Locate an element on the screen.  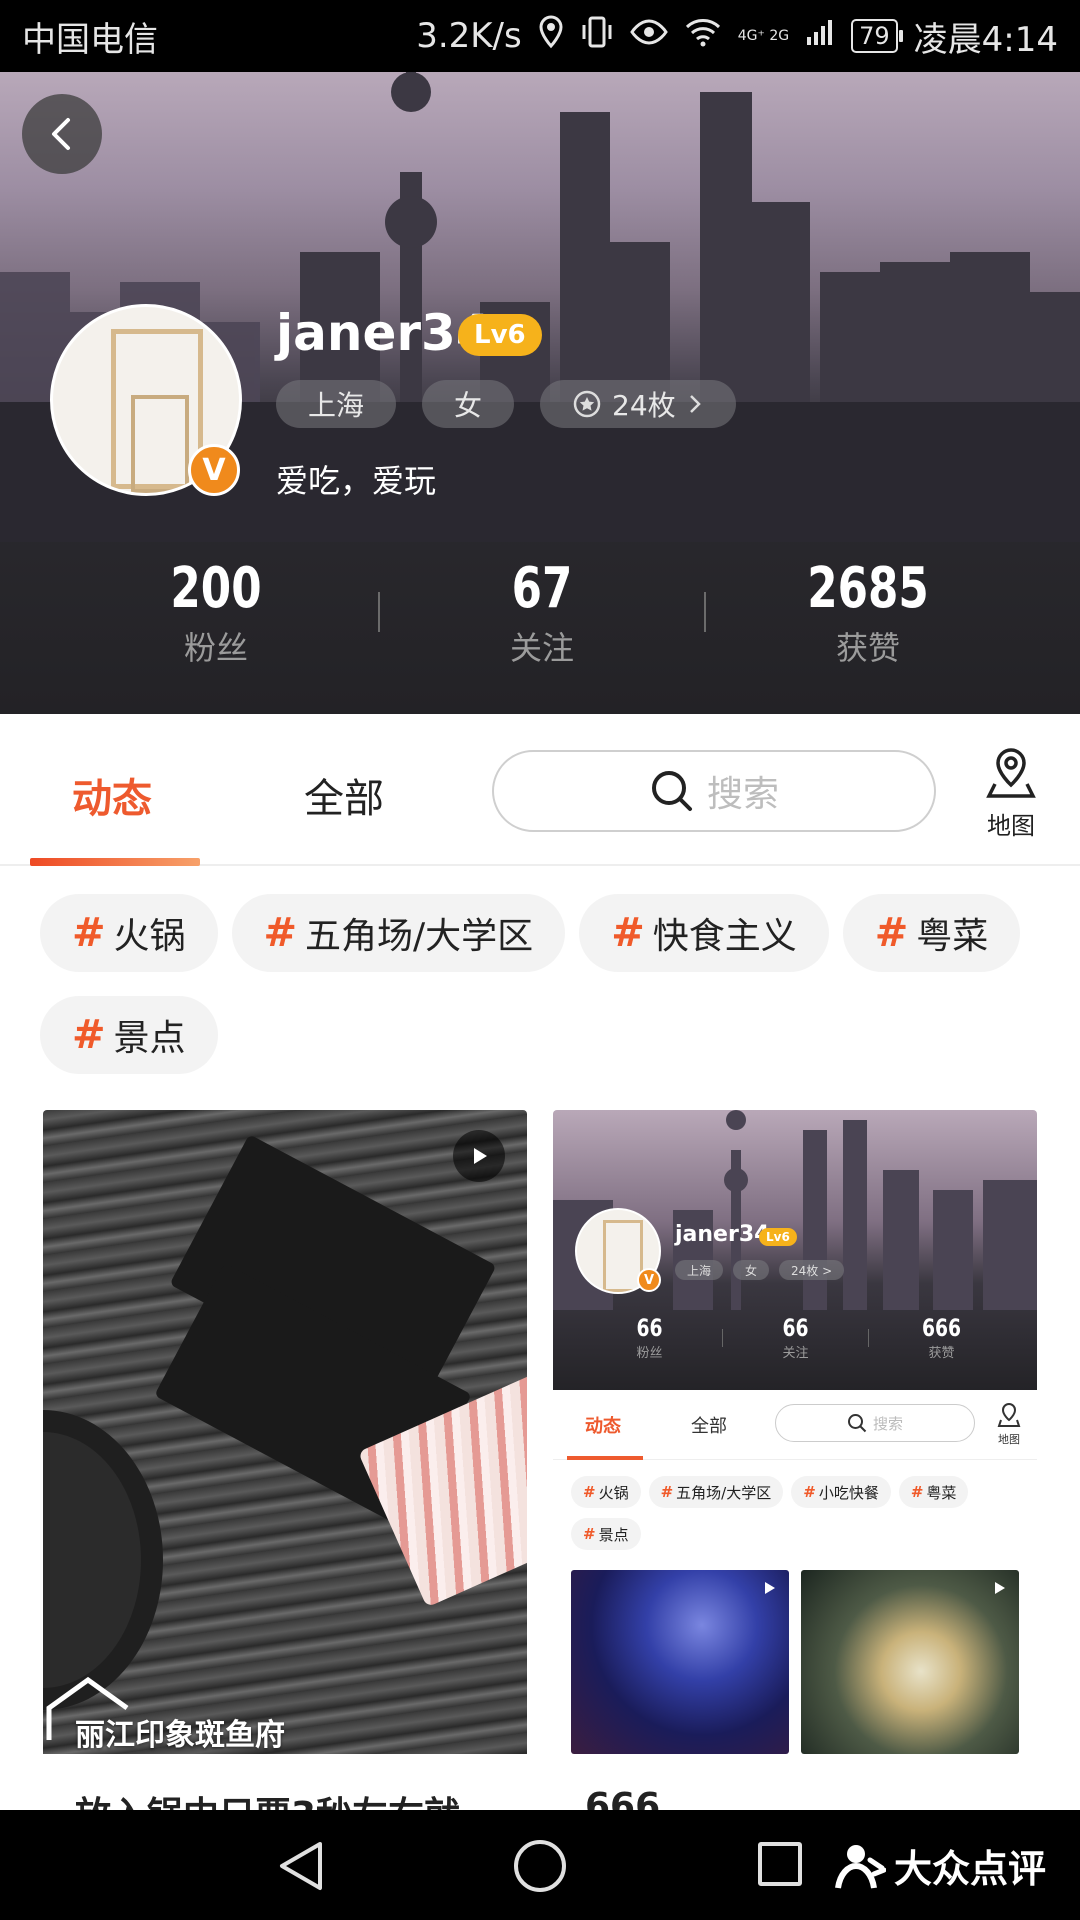
medal-icon is located at coordinates (587, 404).